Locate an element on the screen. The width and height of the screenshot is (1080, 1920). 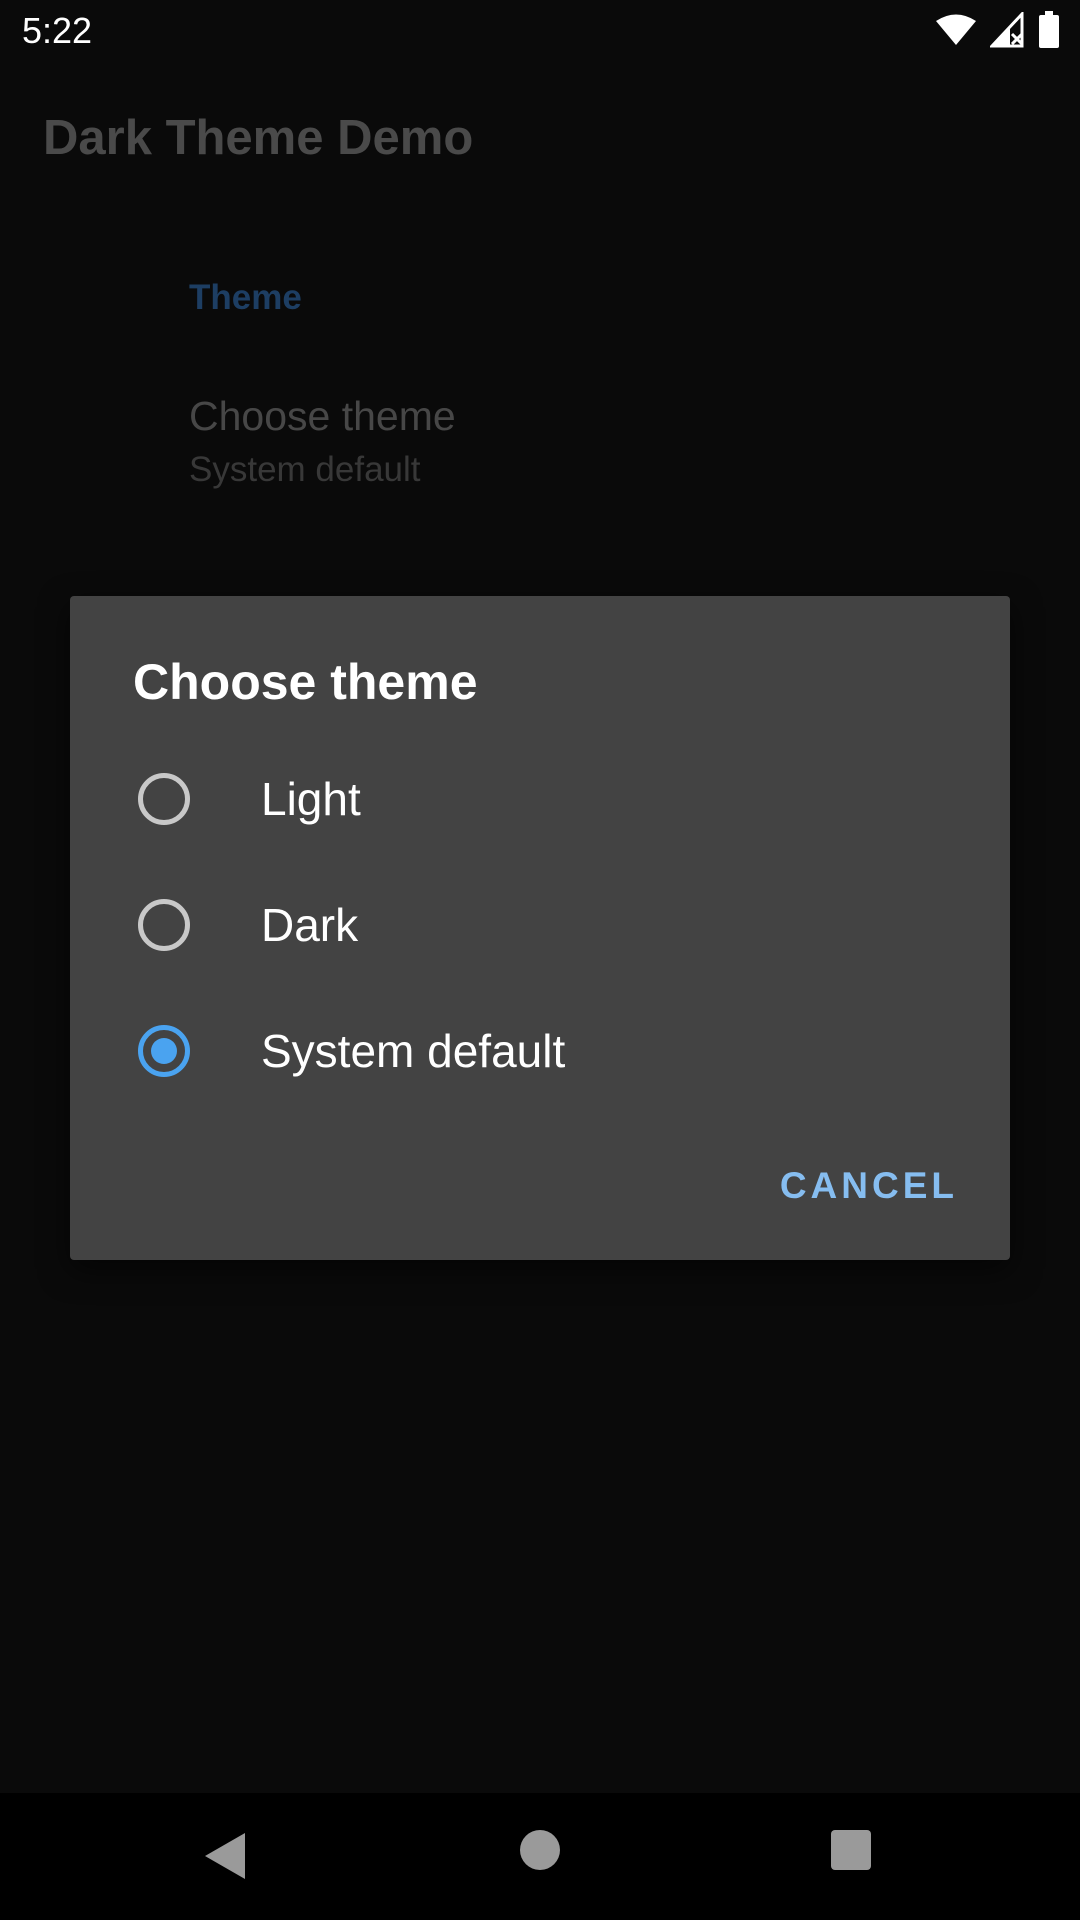
recents-icon is located at coordinates (851, 1850).